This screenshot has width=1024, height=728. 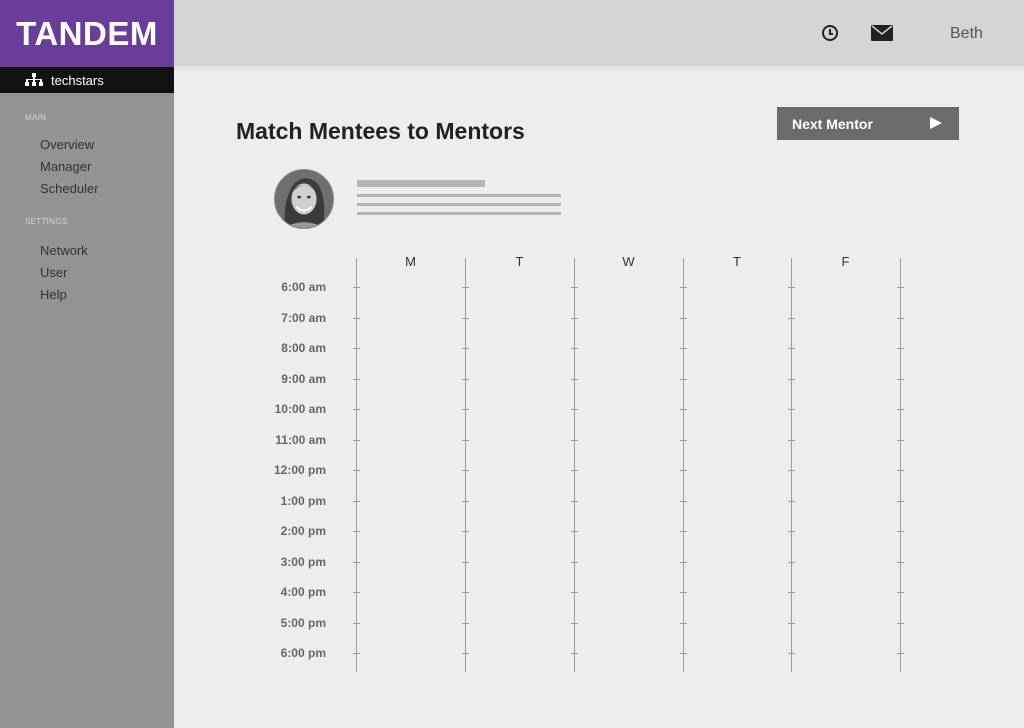 What do you see at coordinates (303, 531) in the screenshot?
I see `time-label: 2:00 pm` at bounding box center [303, 531].